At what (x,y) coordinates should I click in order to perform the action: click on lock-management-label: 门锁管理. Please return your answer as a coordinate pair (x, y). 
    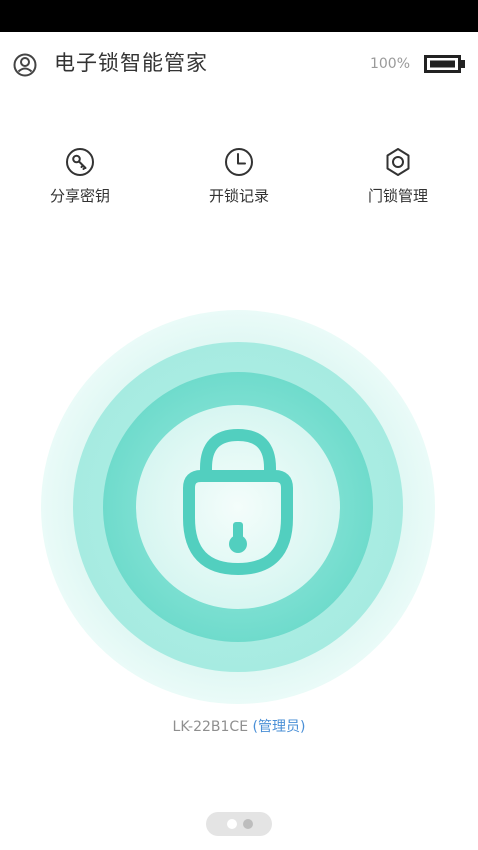
    Looking at the image, I should click on (397, 196).